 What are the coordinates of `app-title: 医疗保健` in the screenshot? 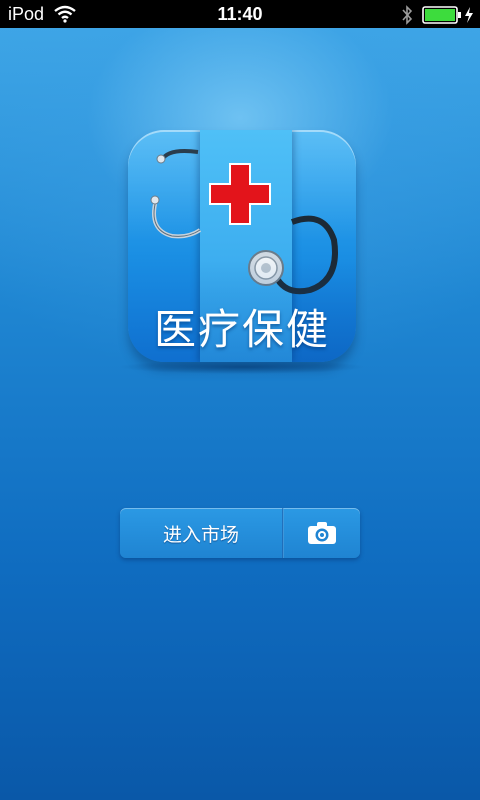 It's located at (241, 329).